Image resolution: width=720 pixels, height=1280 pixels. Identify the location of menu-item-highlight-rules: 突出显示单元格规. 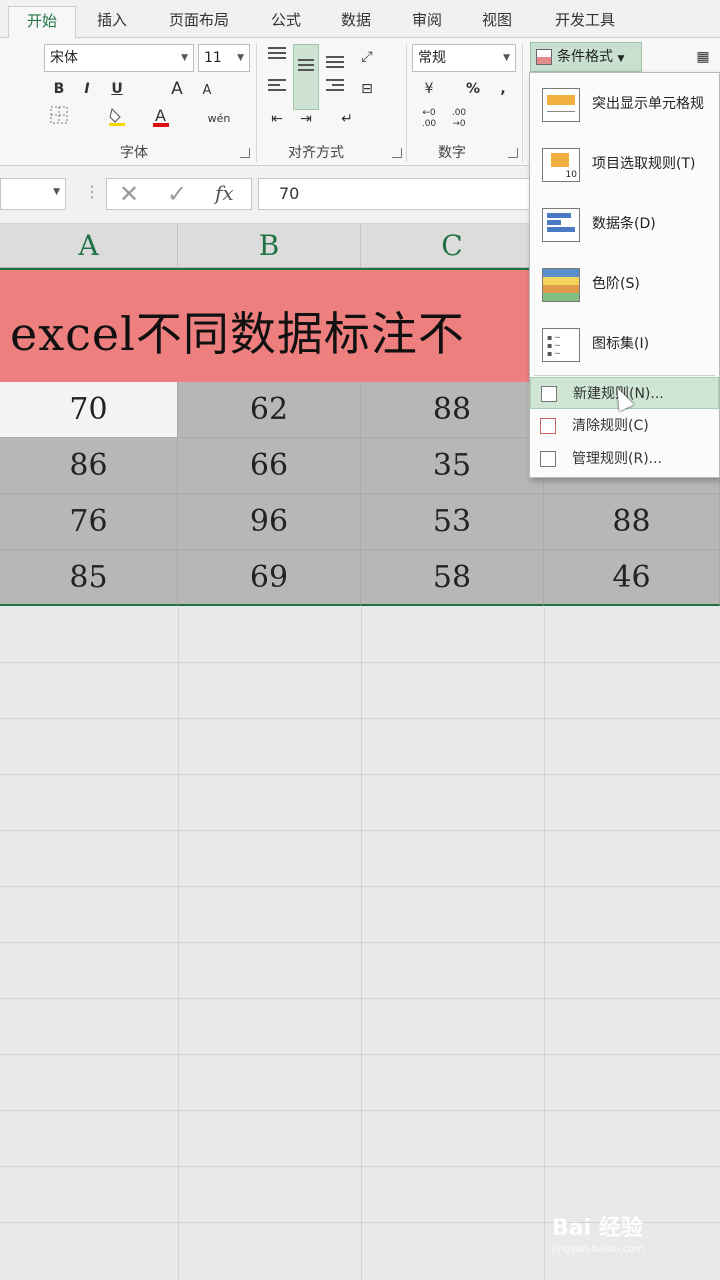
(624, 104).